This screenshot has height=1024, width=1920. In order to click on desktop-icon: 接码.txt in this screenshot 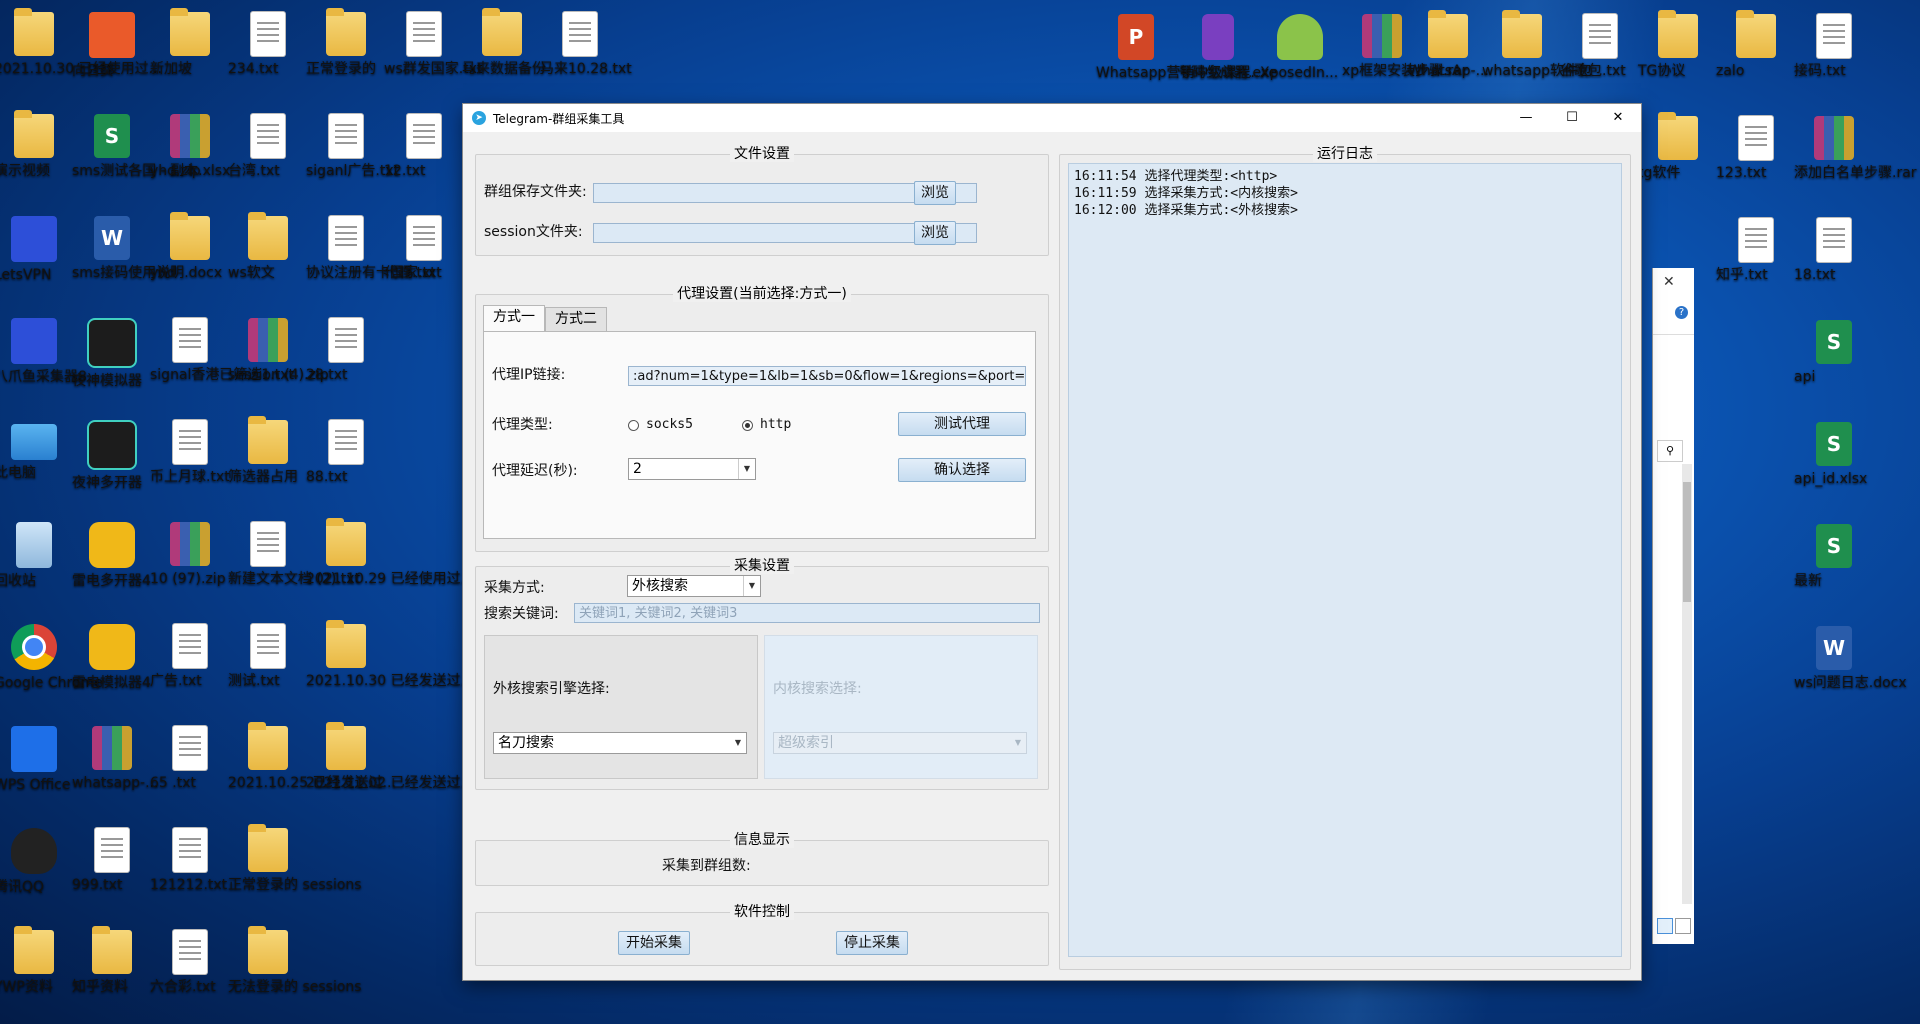, I will do `click(1834, 58)`.